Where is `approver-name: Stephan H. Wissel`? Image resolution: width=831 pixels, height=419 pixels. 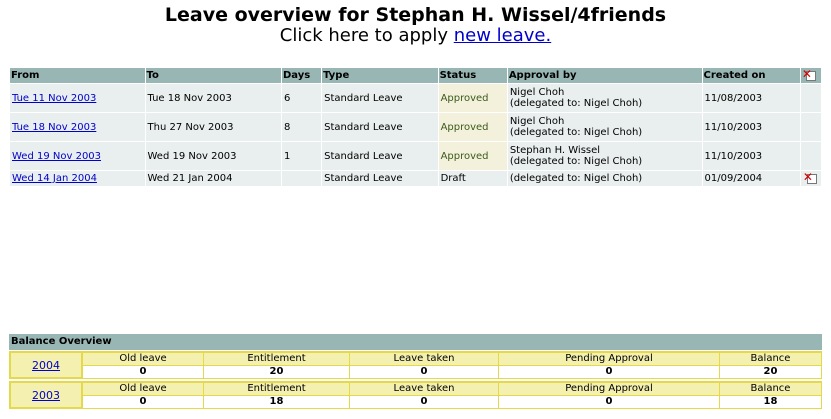
approver-name: Stephan H. Wissel is located at coordinates (555, 150).